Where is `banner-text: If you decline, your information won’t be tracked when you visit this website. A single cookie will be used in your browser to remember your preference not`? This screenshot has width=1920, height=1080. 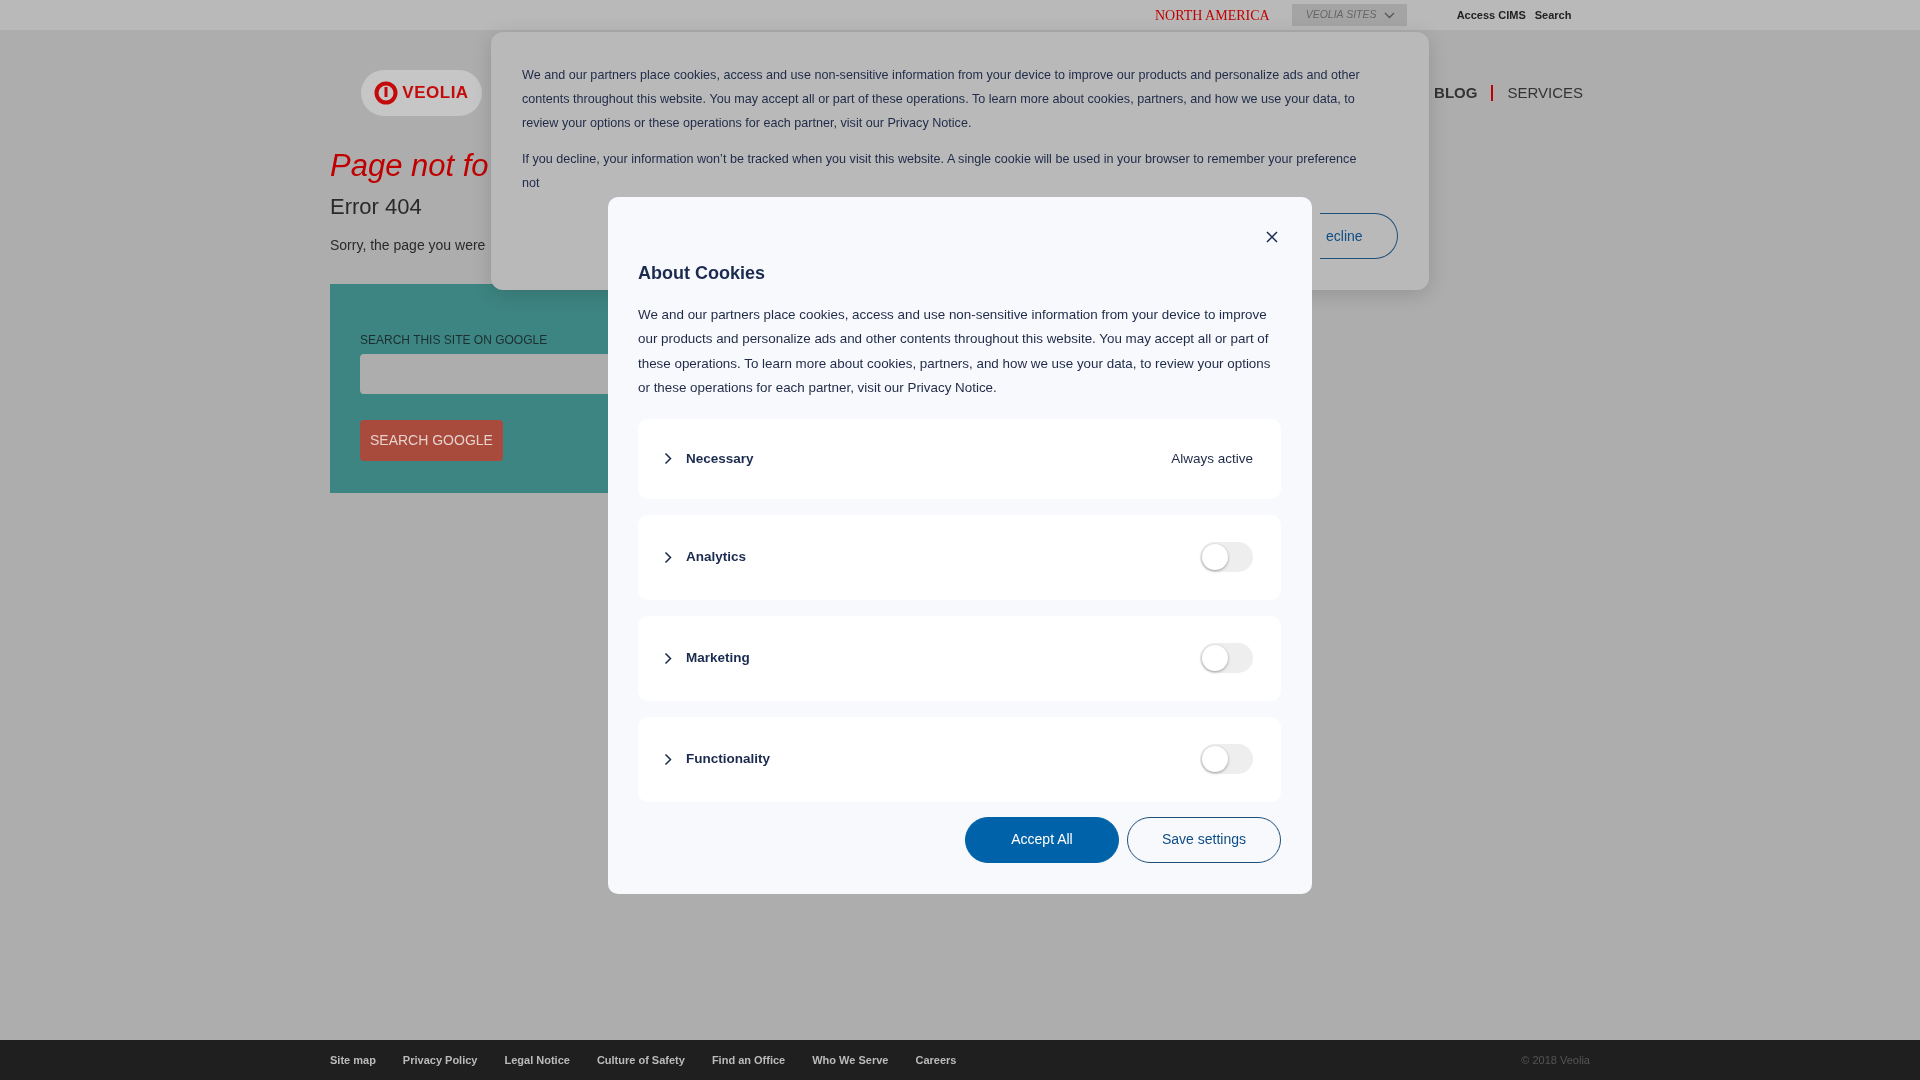
banner-text: If you decline, your information won’t be tracked when you visit this website. A single cookie will be used in your browser to remember your preference not is located at coordinates (940, 171).